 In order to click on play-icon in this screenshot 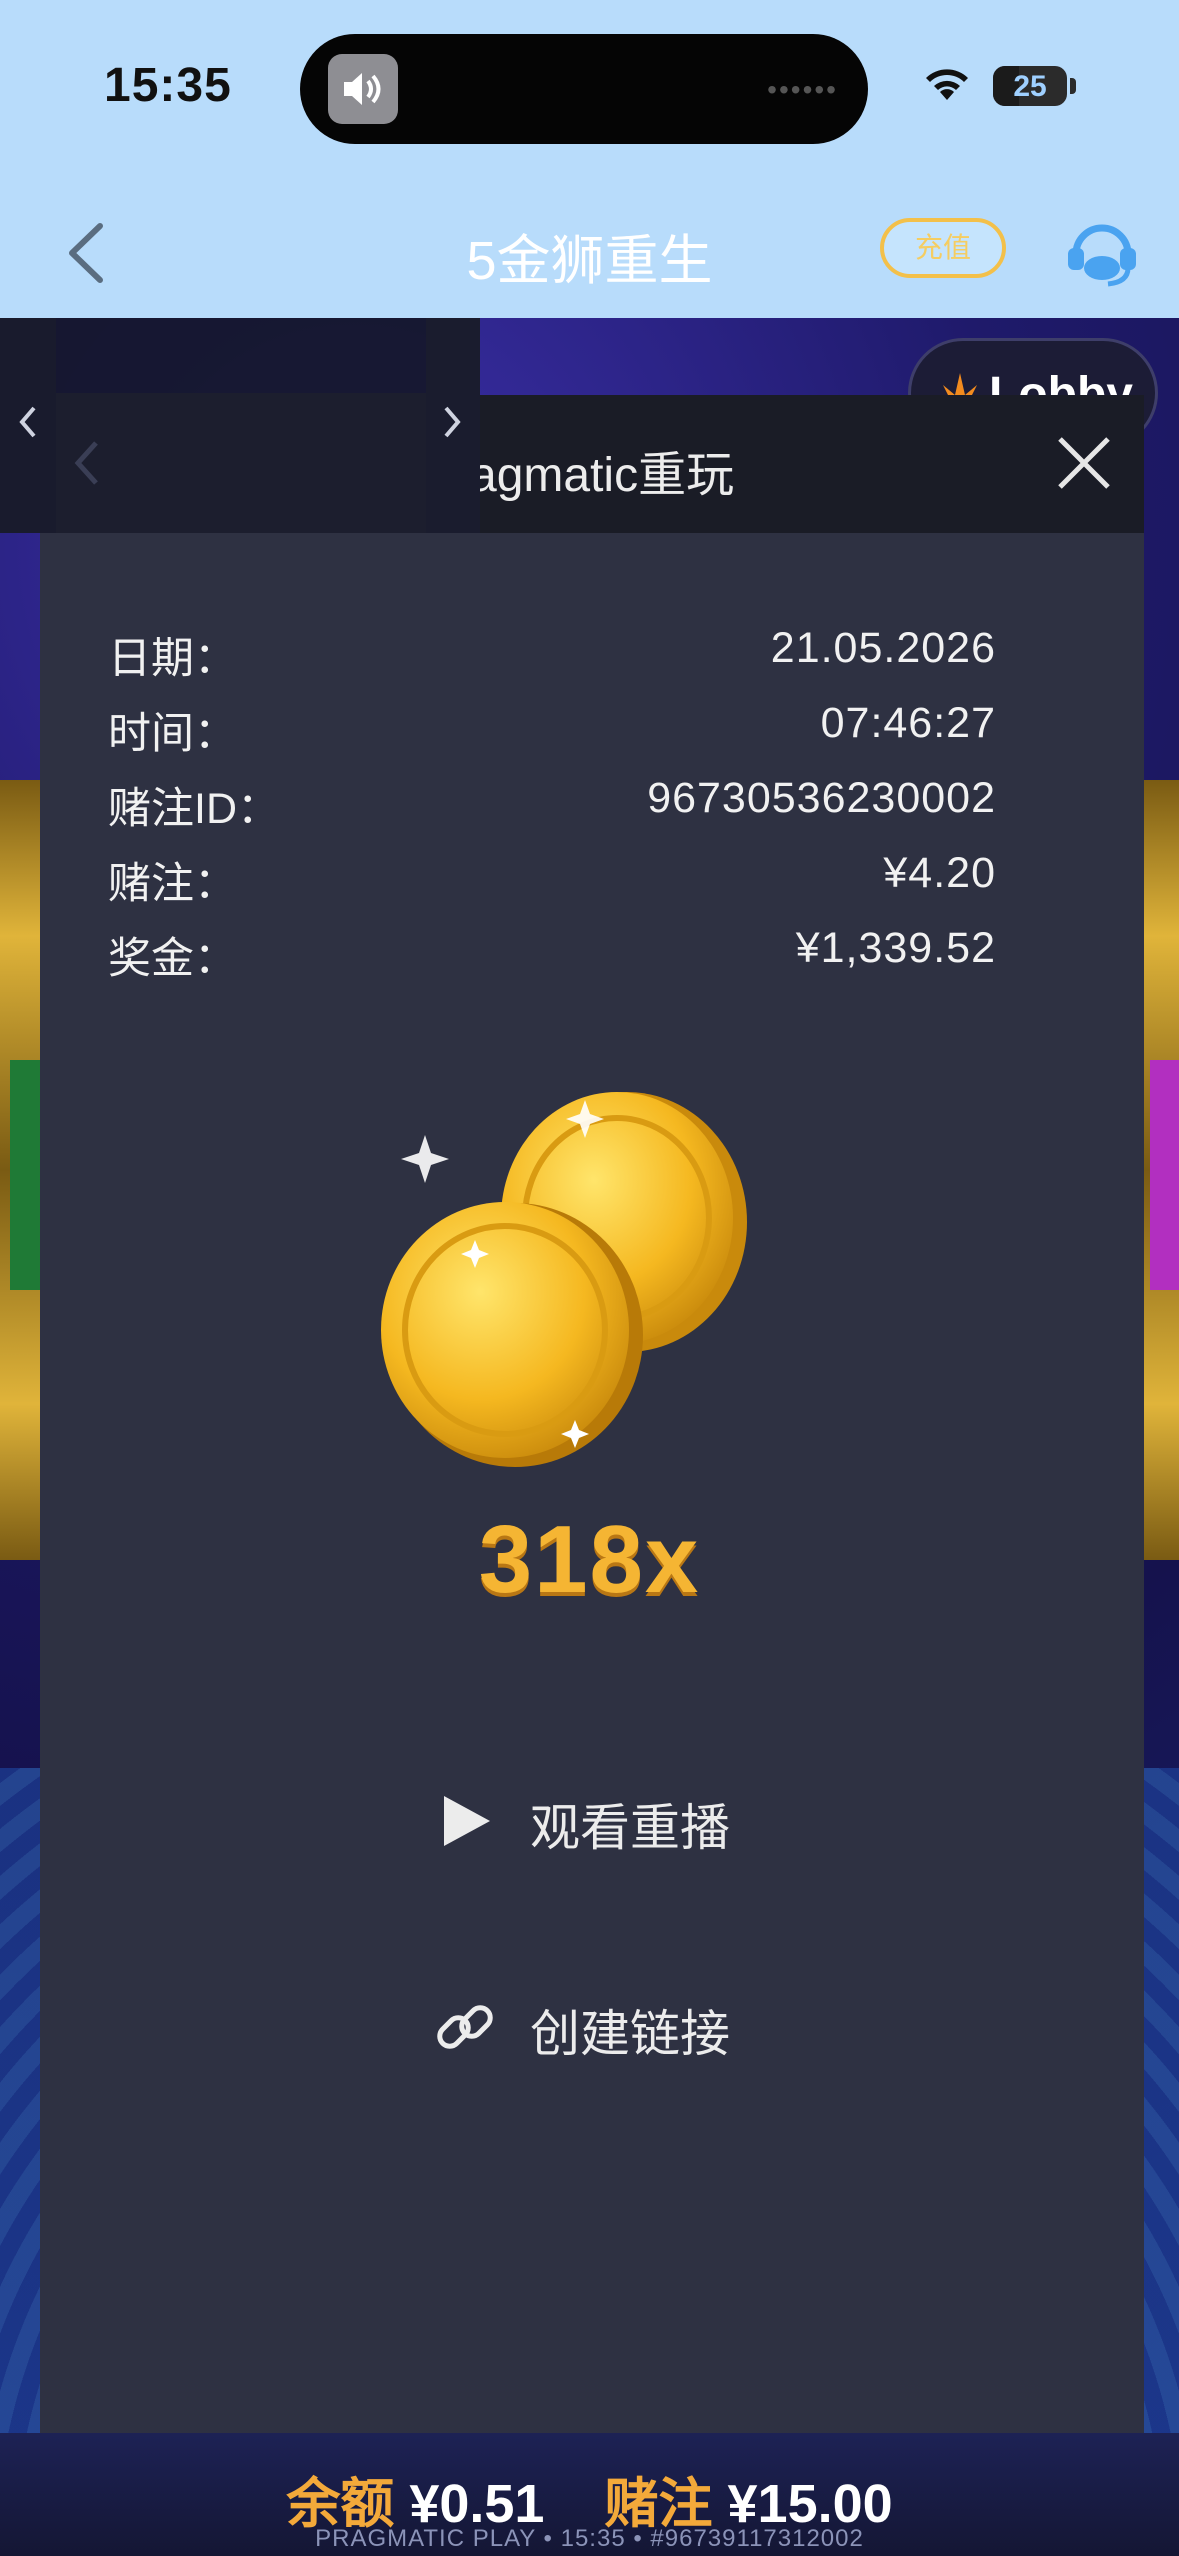, I will do `click(467, 1821)`.